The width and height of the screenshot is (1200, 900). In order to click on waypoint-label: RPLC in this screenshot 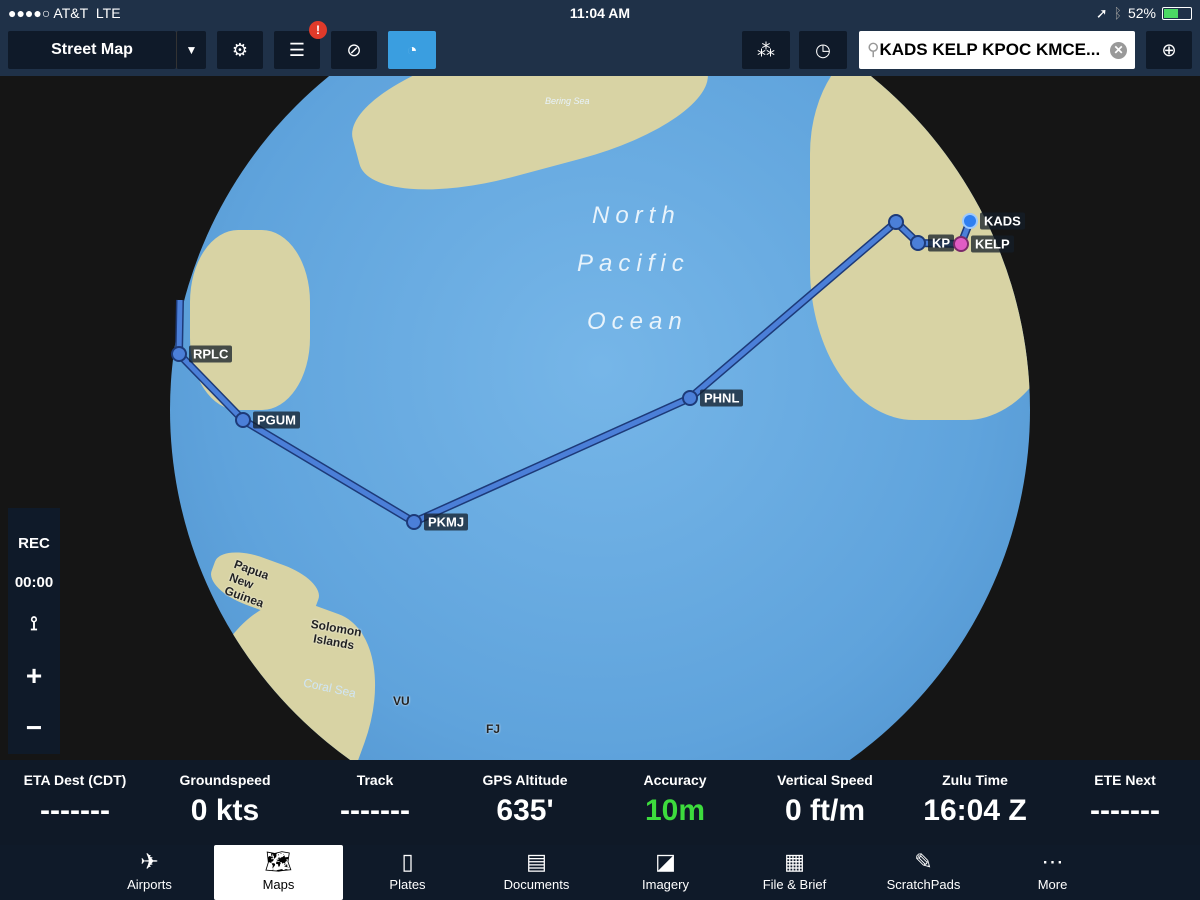, I will do `click(211, 354)`.